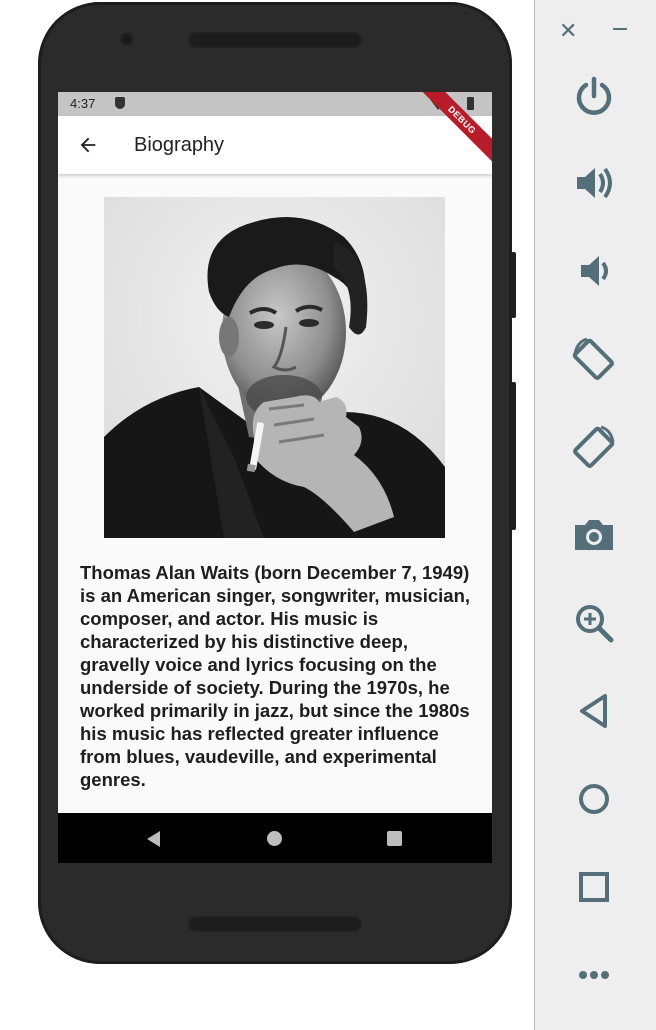 This screenshot has height=1030, width=656. What do you see at coordinates (88, 145) in the screenshot?
I see `arrow-back-icon` at bounding box center [88, 145].